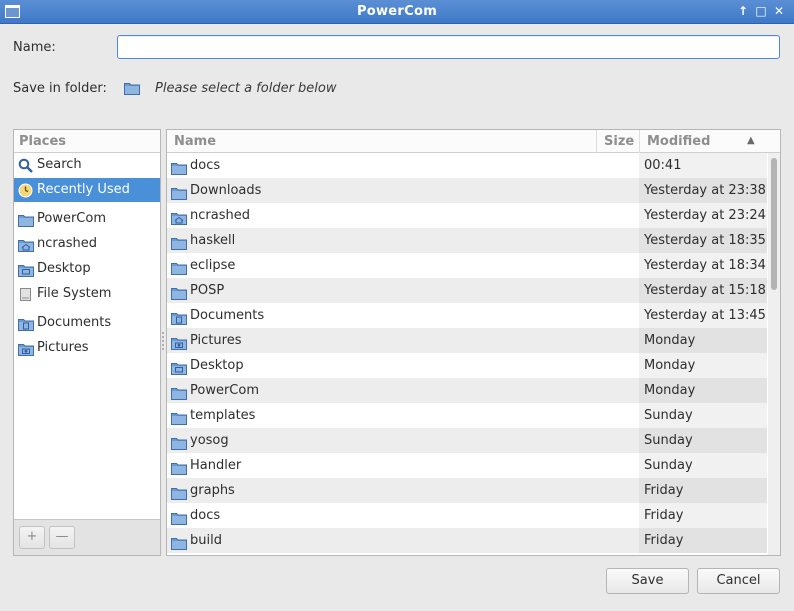 Image resolution: width=794 pixels, height=611 pixels. I want to click on file-row: ncrashed Yesterday at 23:24, so click(467, 215).